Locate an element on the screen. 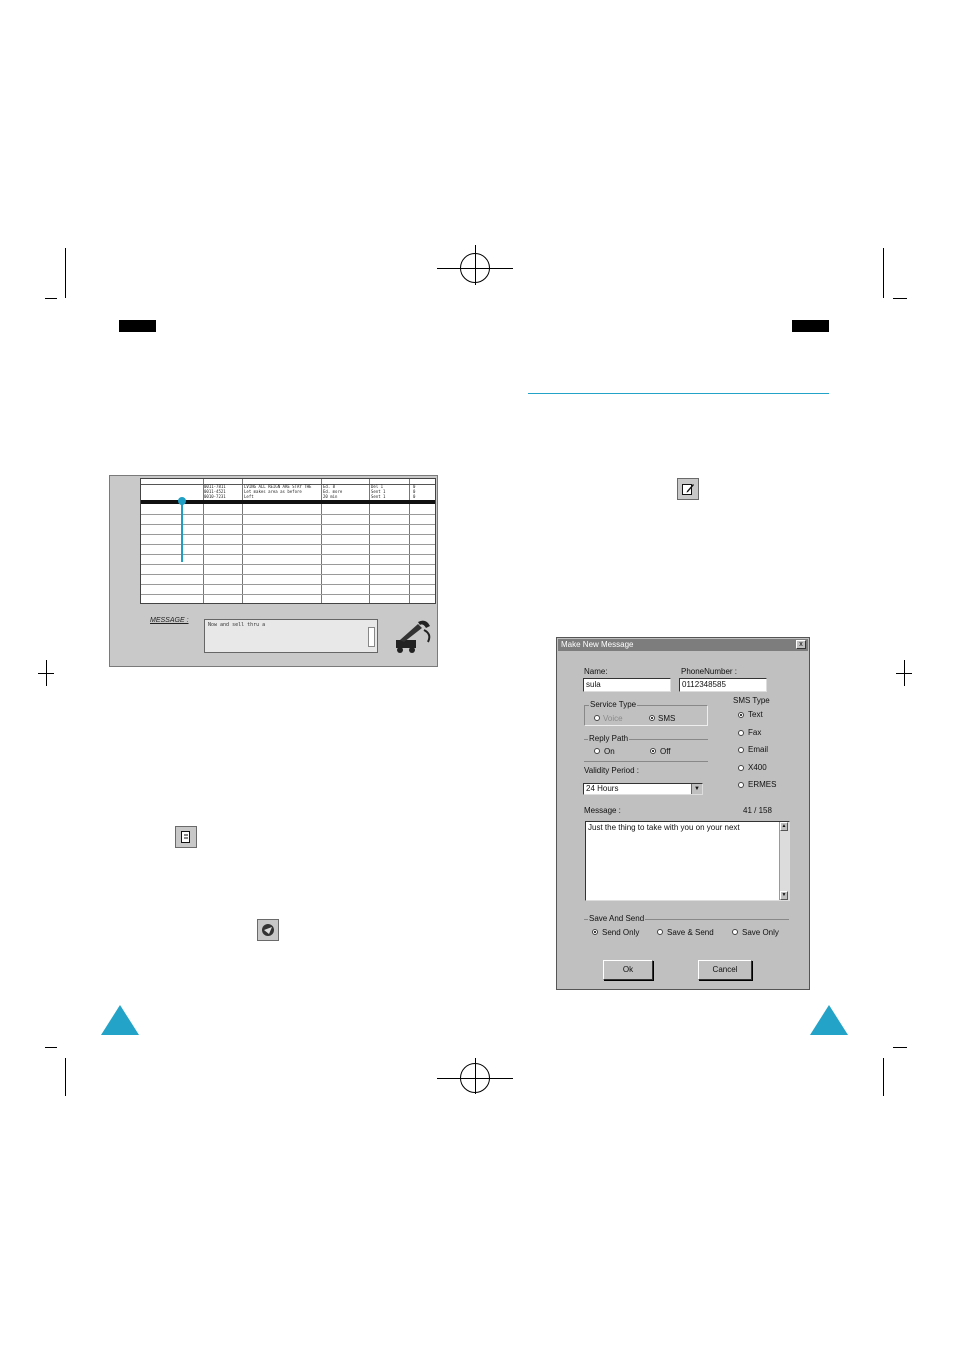 This screenshot has height=1351, width=954. save-only-radio is located at coordinates (735, 932).